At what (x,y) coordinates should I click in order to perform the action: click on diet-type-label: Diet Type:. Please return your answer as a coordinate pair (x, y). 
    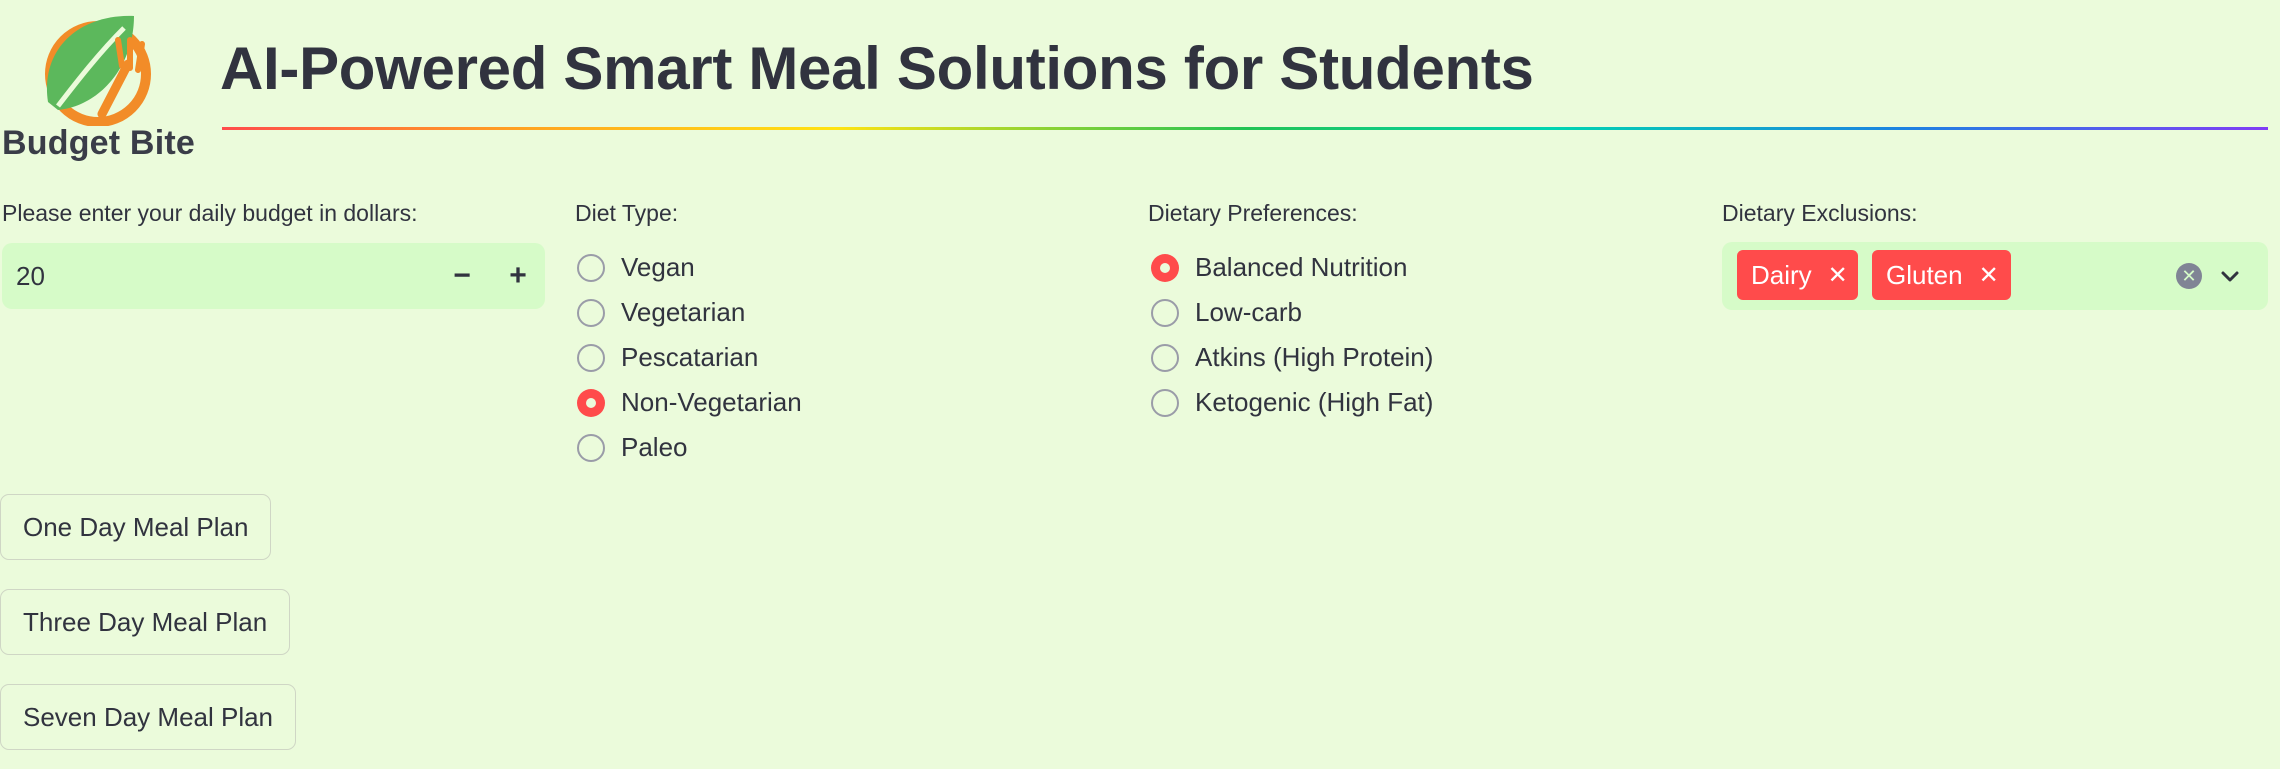
    Looking at the image, I should click on (627, 213).